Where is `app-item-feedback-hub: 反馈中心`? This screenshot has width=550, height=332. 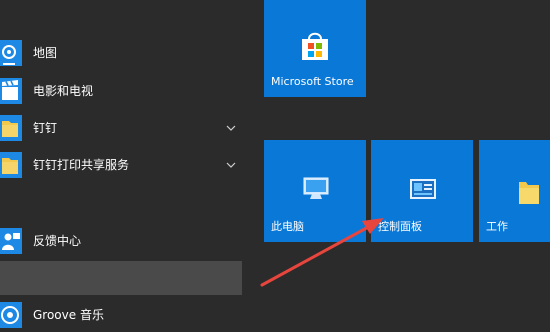
app-item-feedback-hub: 反馈中心 is located at coordinates (121, 241).